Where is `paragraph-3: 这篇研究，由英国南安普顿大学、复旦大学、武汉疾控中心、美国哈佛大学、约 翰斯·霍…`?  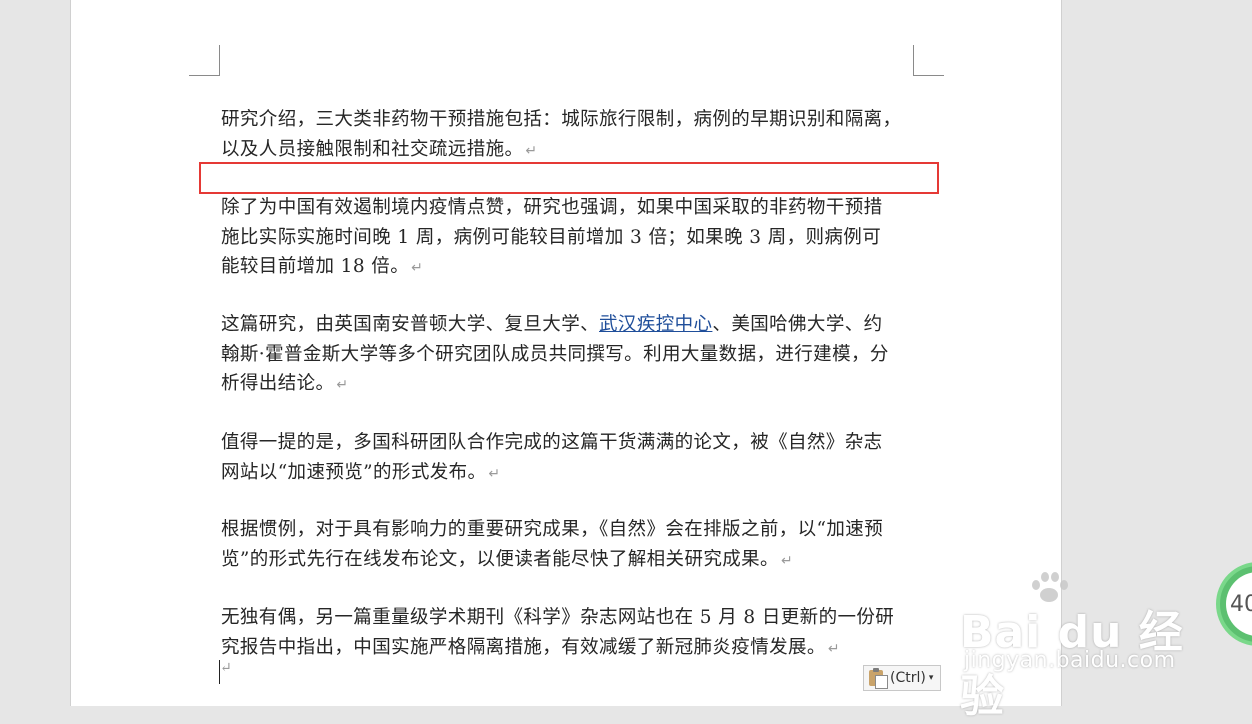
paragraph-3: 这篇研究，由英国南安普顿大学、复旦大学、武汉疾控中心、美国哈佛大学、约 翰斯·霍… is located at coordinates (571, 355).